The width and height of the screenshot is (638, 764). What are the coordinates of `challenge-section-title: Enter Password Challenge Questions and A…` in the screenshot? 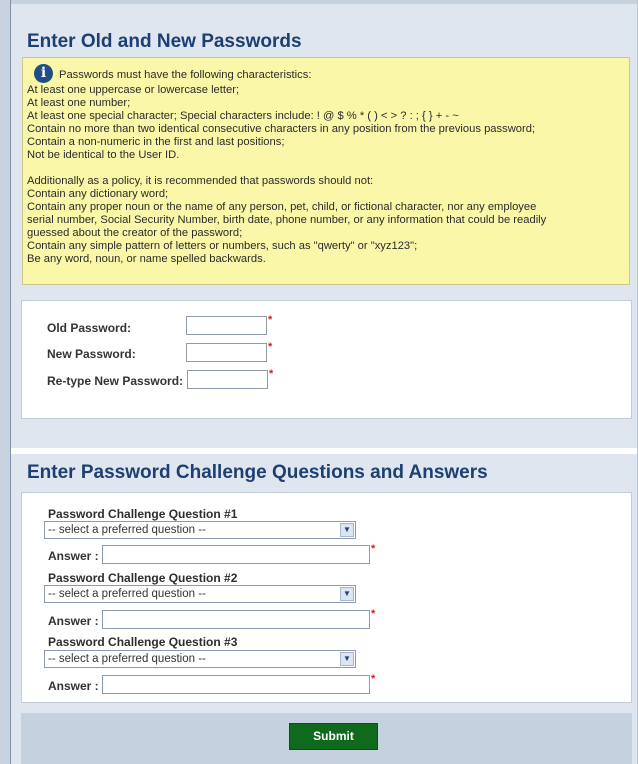 It's located at (257, 472).